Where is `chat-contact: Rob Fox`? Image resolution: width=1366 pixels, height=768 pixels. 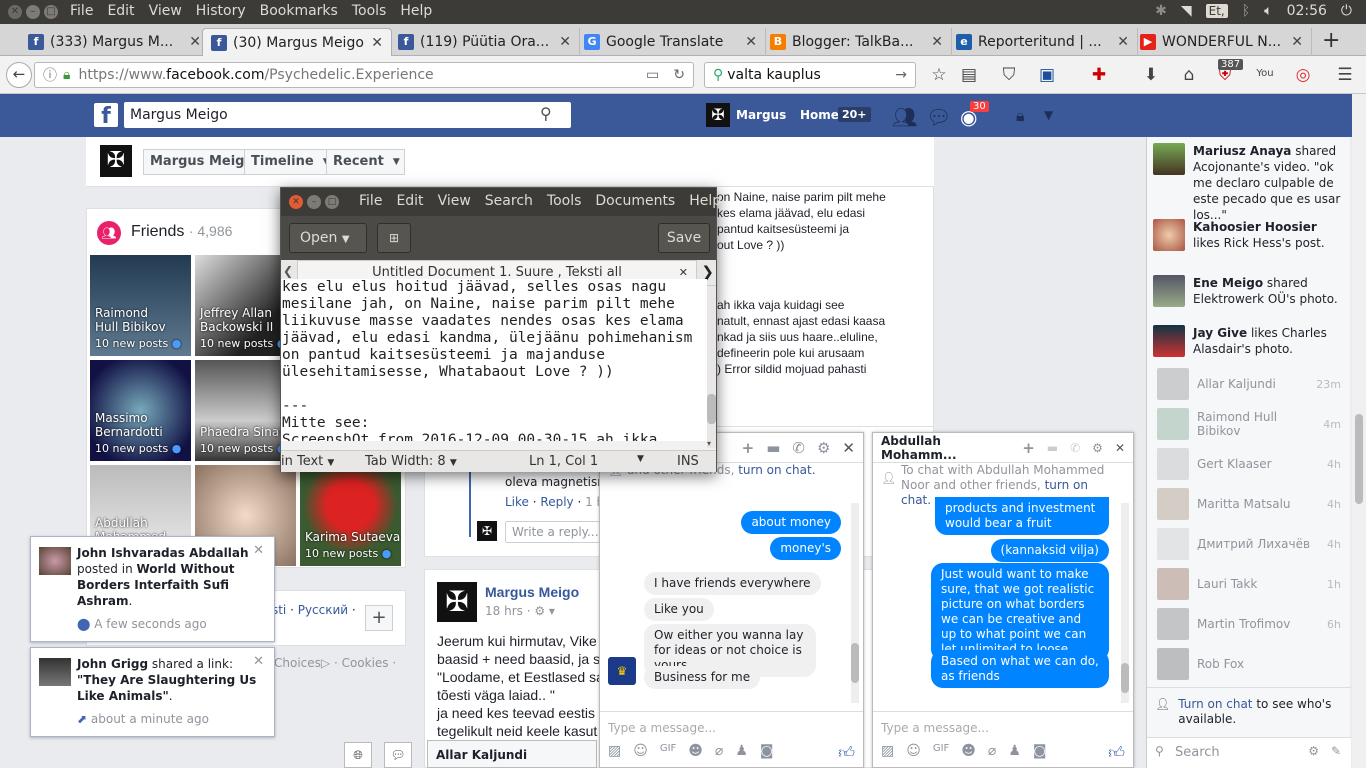 chat-contact: Rob Fox is located at coordinates (1249, 664).